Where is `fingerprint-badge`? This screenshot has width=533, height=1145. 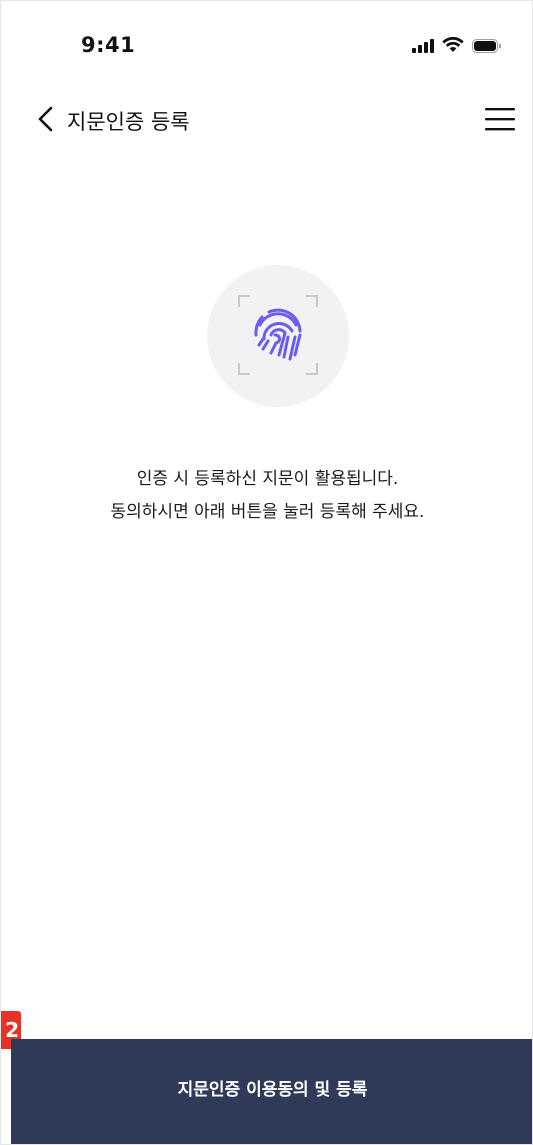
fingerprint-badge is located at coordinates (278, 336).